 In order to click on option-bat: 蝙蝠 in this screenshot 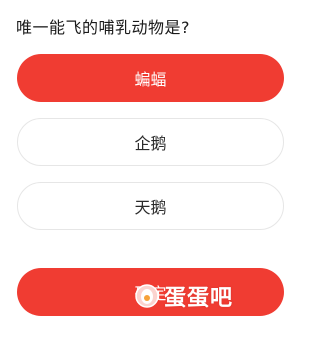, I will do `click(150, 78)`.